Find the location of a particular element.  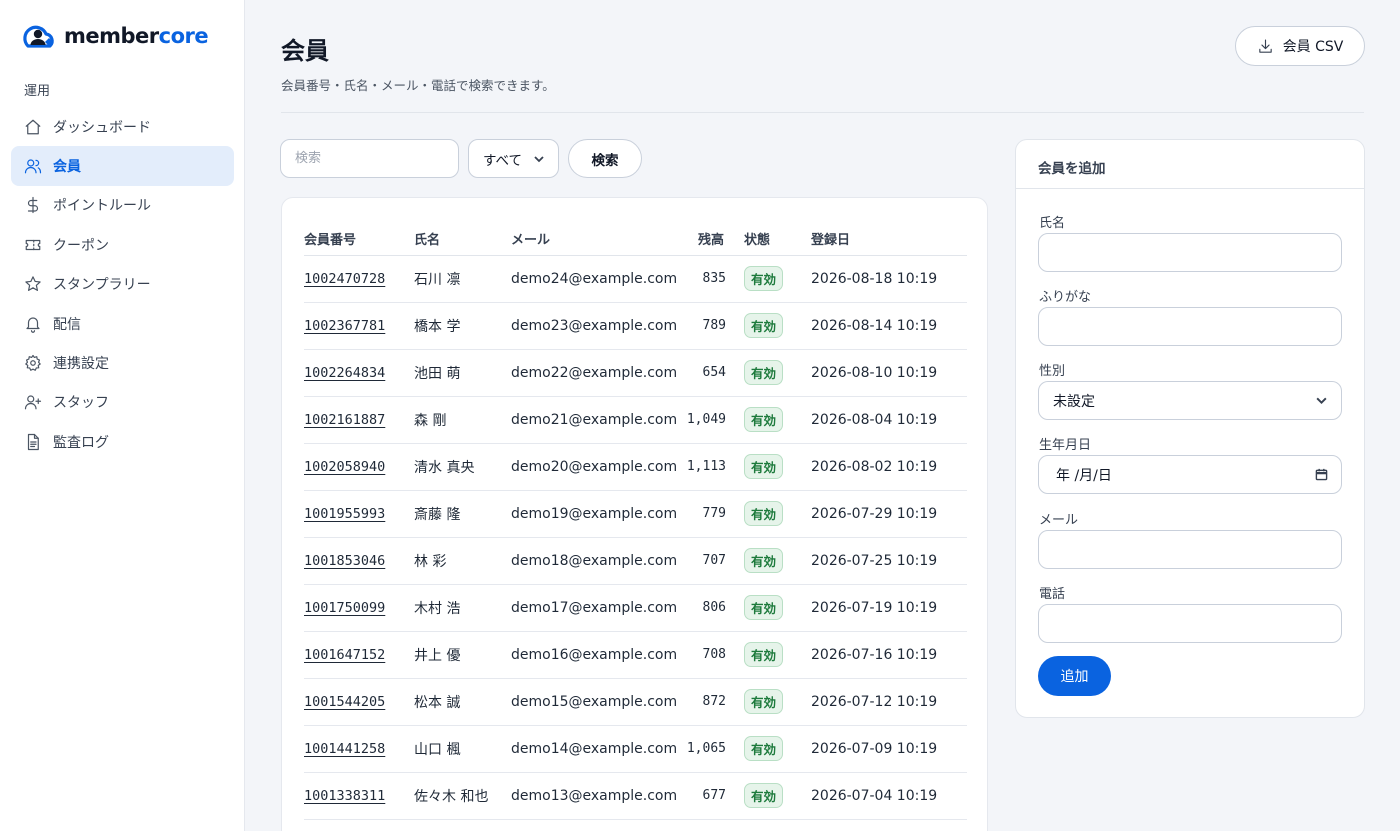

member-id-cell: 1001544205 is located at coordinates (359, 702).